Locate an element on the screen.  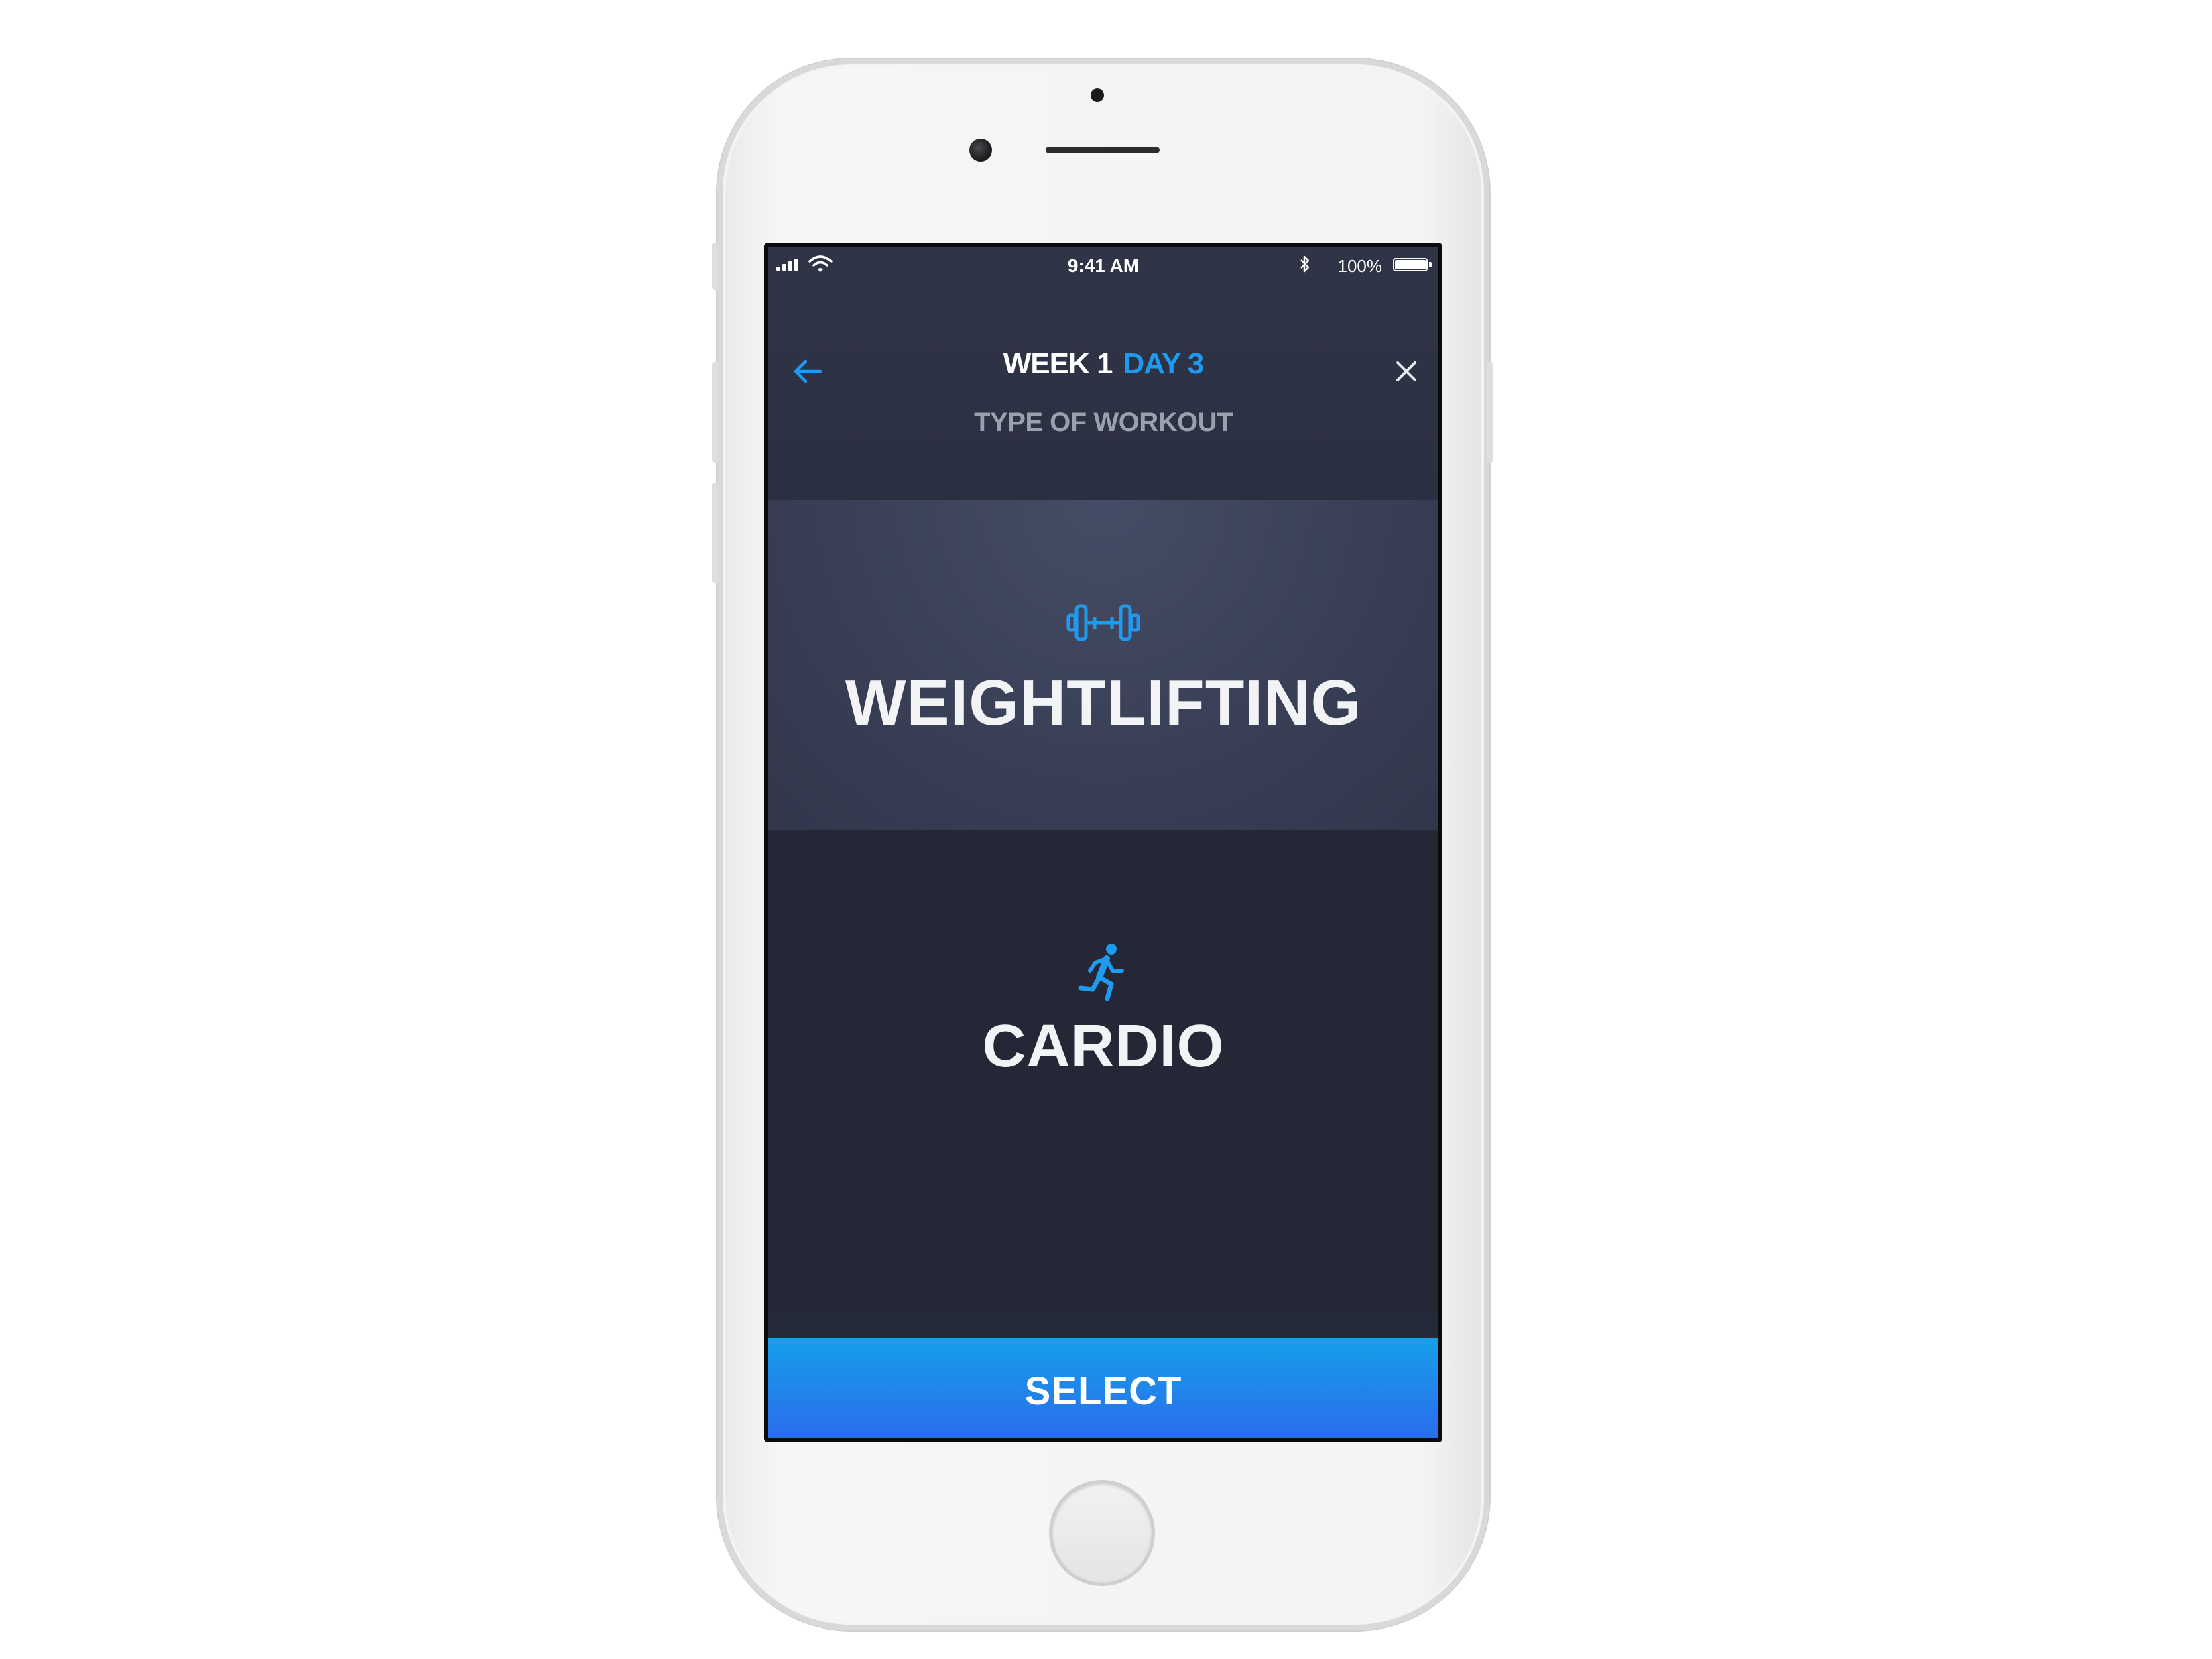
day-label: DAY 3 is located at coordinates (1163, 363).